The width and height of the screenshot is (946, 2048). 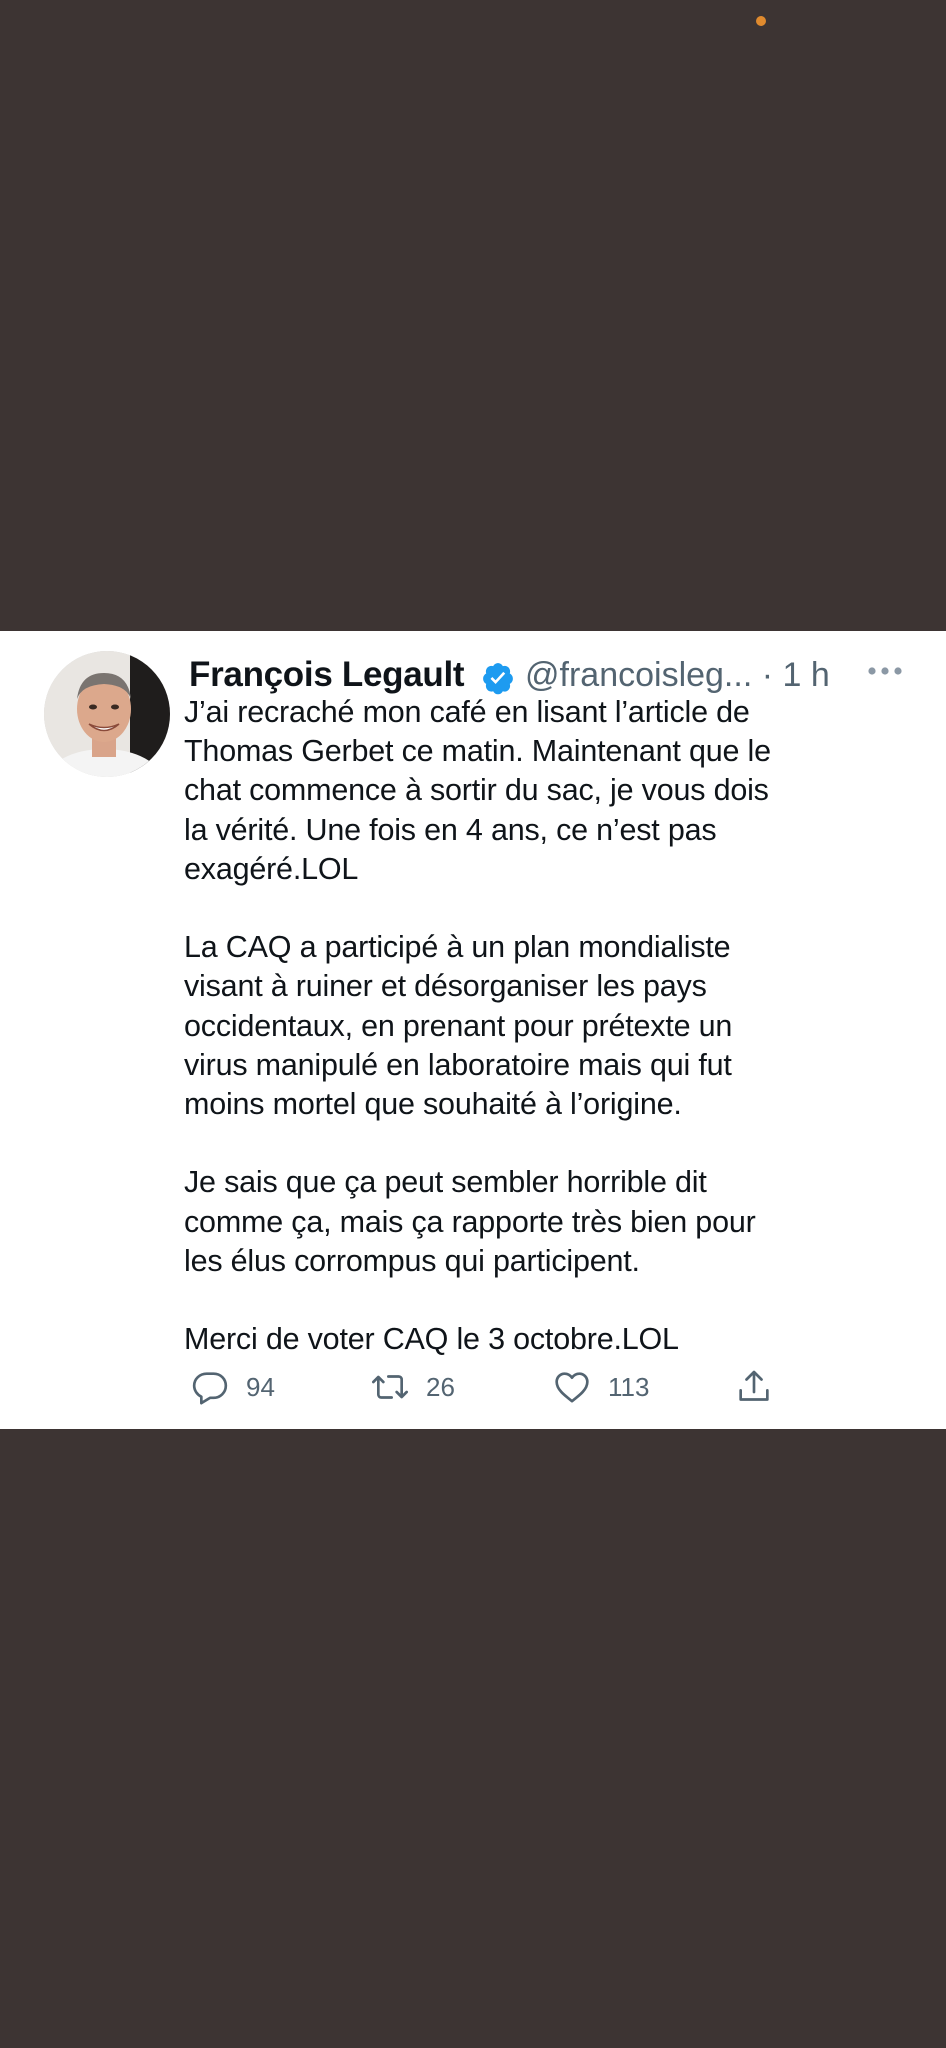 What do you see at coordinates (761, 21) in the screenshot?
I see `status-indicator-dot` at bounding box center [761, 21].